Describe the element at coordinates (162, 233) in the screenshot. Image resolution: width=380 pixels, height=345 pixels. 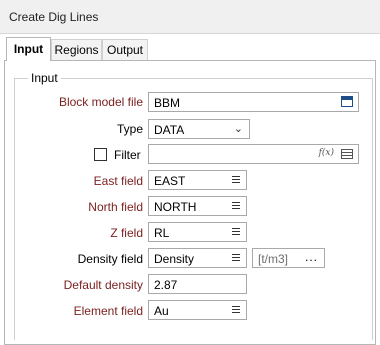
I see `z-field-value: RL` at that location.